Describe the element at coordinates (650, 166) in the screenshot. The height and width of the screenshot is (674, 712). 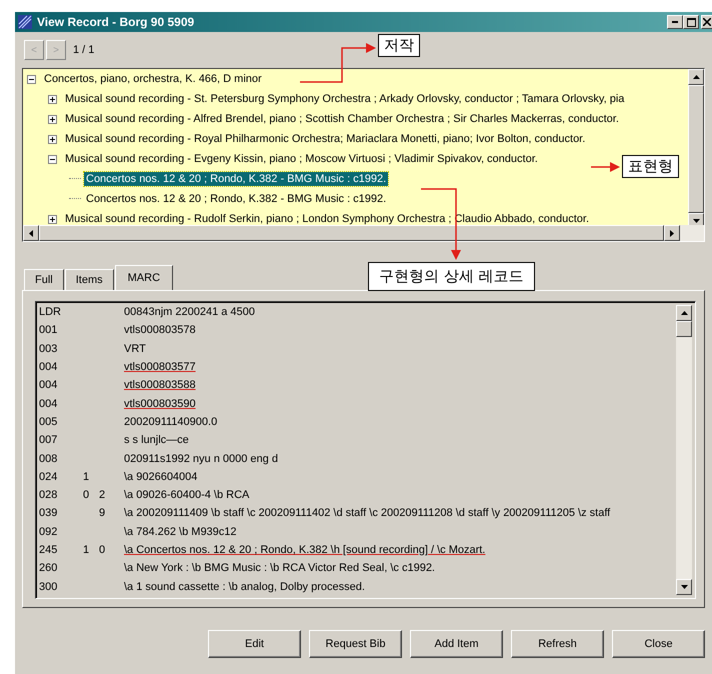
I see `callout-label: 표현형` at that location.